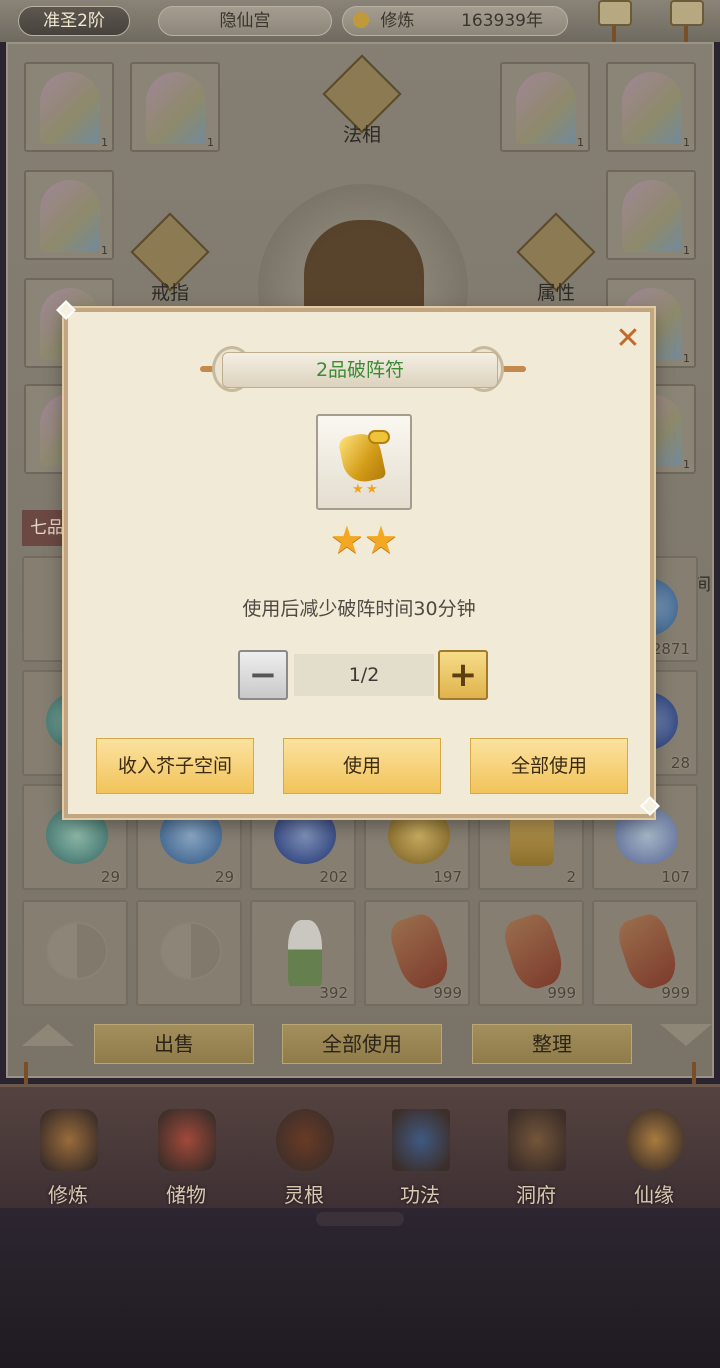 This screenshot has width=720, height=1368. I want to click on close-button: ✕, so click(628, 340).